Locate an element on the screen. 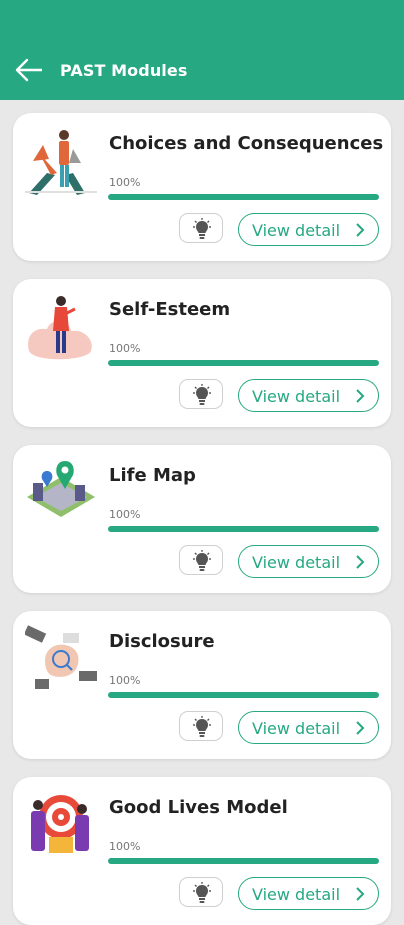  arrow-left-icon is located at coordinates (28, 70).